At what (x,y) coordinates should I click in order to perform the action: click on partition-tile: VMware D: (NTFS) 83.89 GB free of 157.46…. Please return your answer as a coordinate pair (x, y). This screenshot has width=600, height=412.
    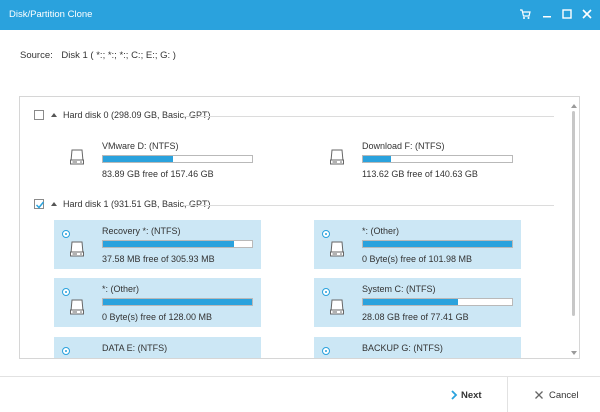
    Looking at the image, I should click on (157, 159).